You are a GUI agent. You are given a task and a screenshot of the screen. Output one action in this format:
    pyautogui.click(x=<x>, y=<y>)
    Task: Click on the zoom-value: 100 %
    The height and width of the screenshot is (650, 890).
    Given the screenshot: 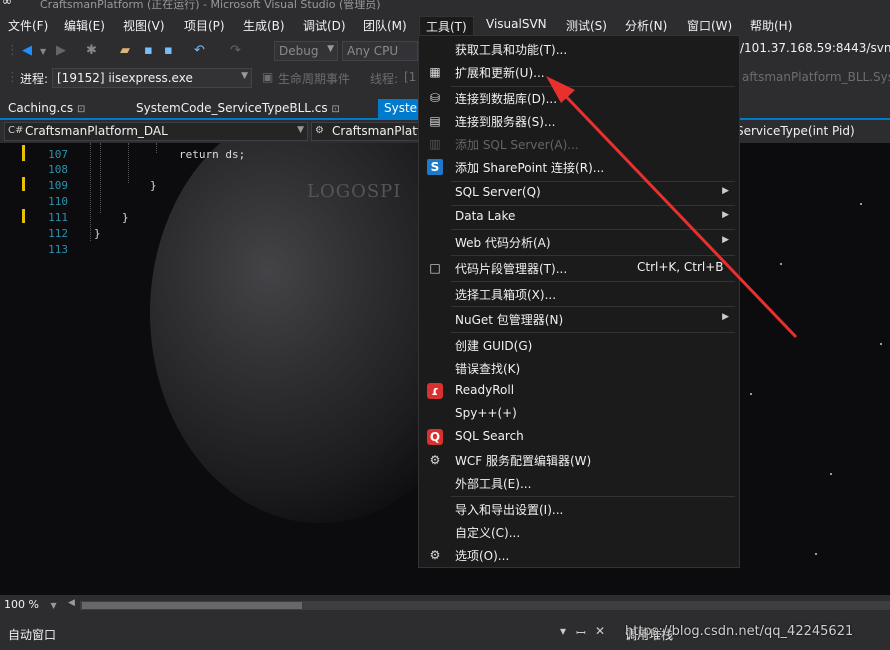 What is the action you would take?
    pyautogui.click(x=21, y=604)
    